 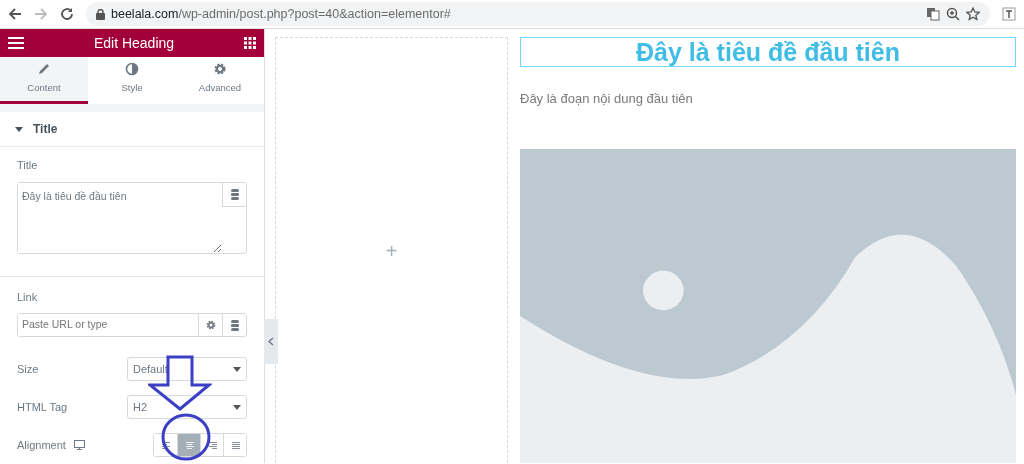 I want to click on lock-icon, so click(x=100, y=14).